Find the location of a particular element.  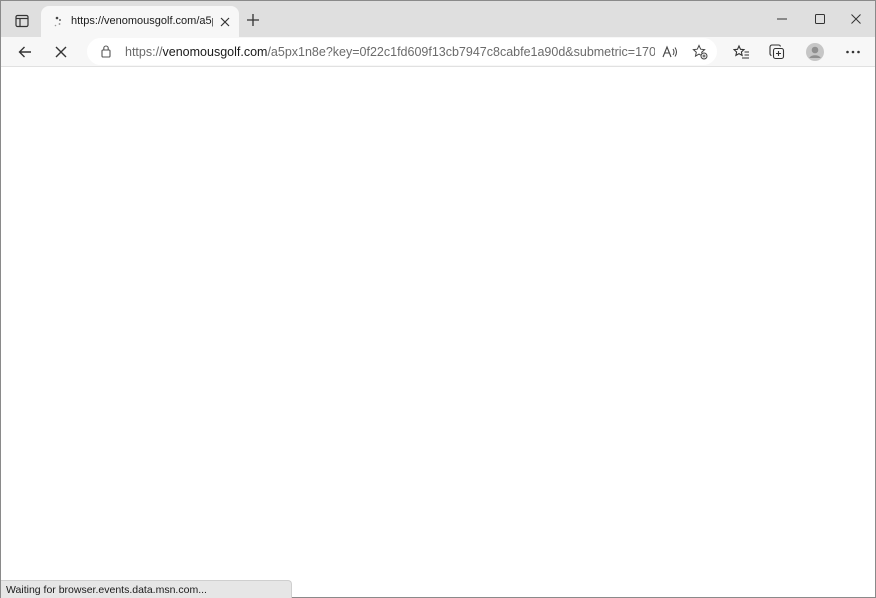

favorites-icon is located at coordinates (740, 51).